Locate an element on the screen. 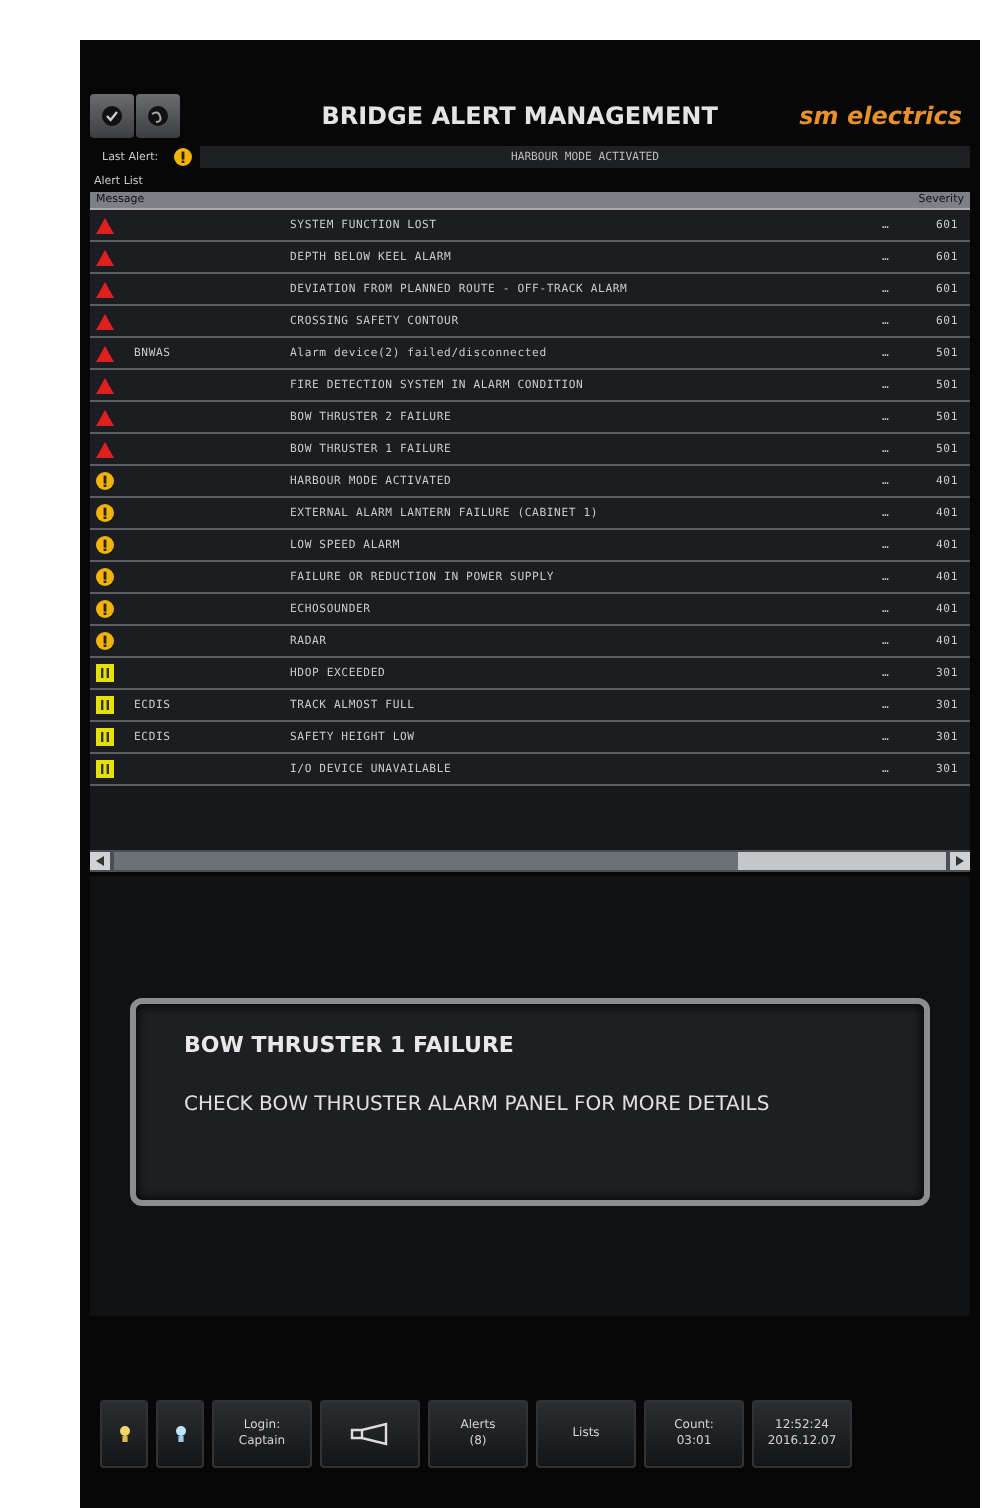 The image size is (994, 1508). check-button is located at coordinates (112, 116).